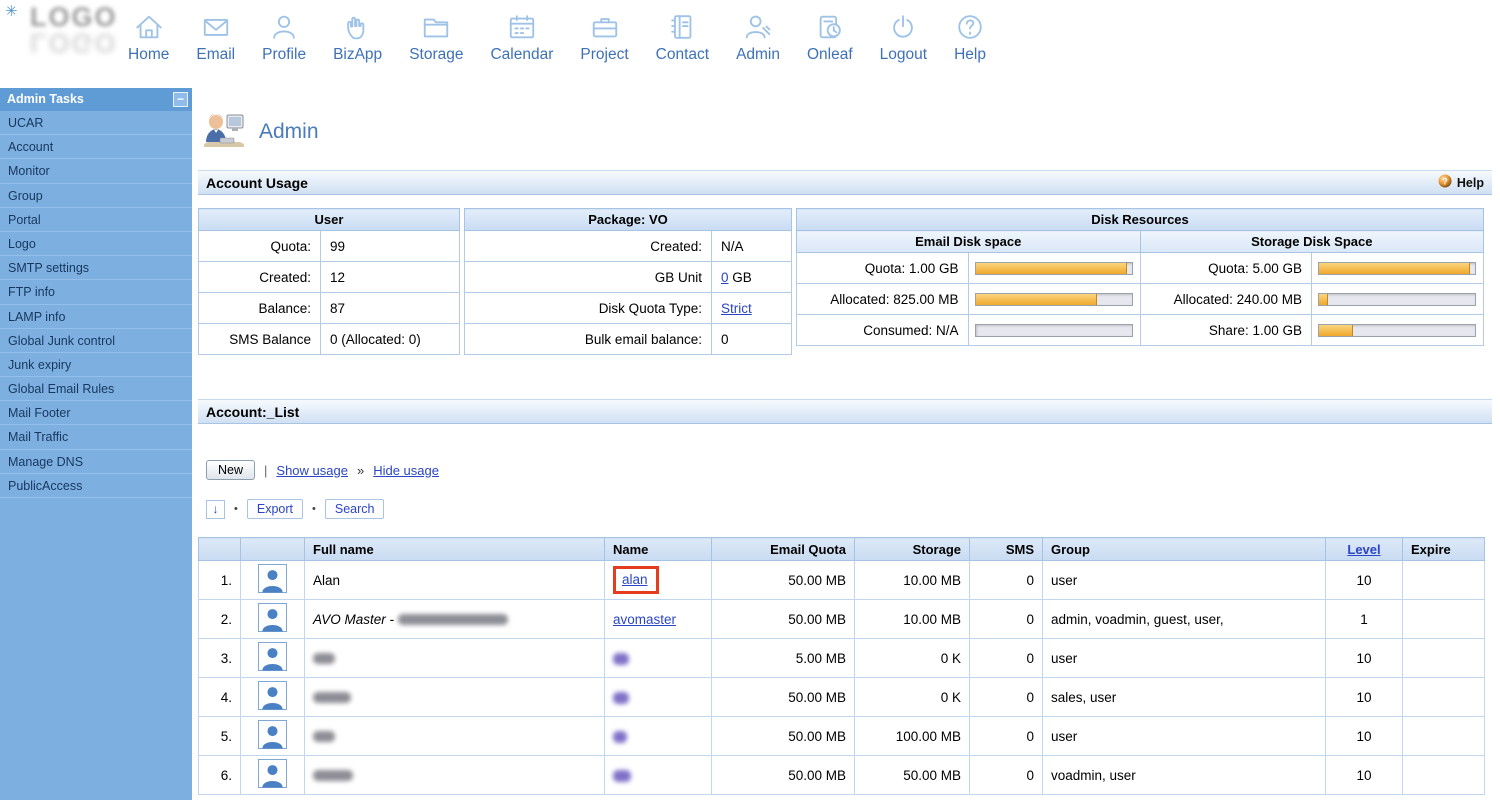 This screenshot has width=1500, height=800. What do you see at coordinates (903, 38) in the screenshot?
I see `nav-item-logout: Logout` at bounding box center [903, 38].